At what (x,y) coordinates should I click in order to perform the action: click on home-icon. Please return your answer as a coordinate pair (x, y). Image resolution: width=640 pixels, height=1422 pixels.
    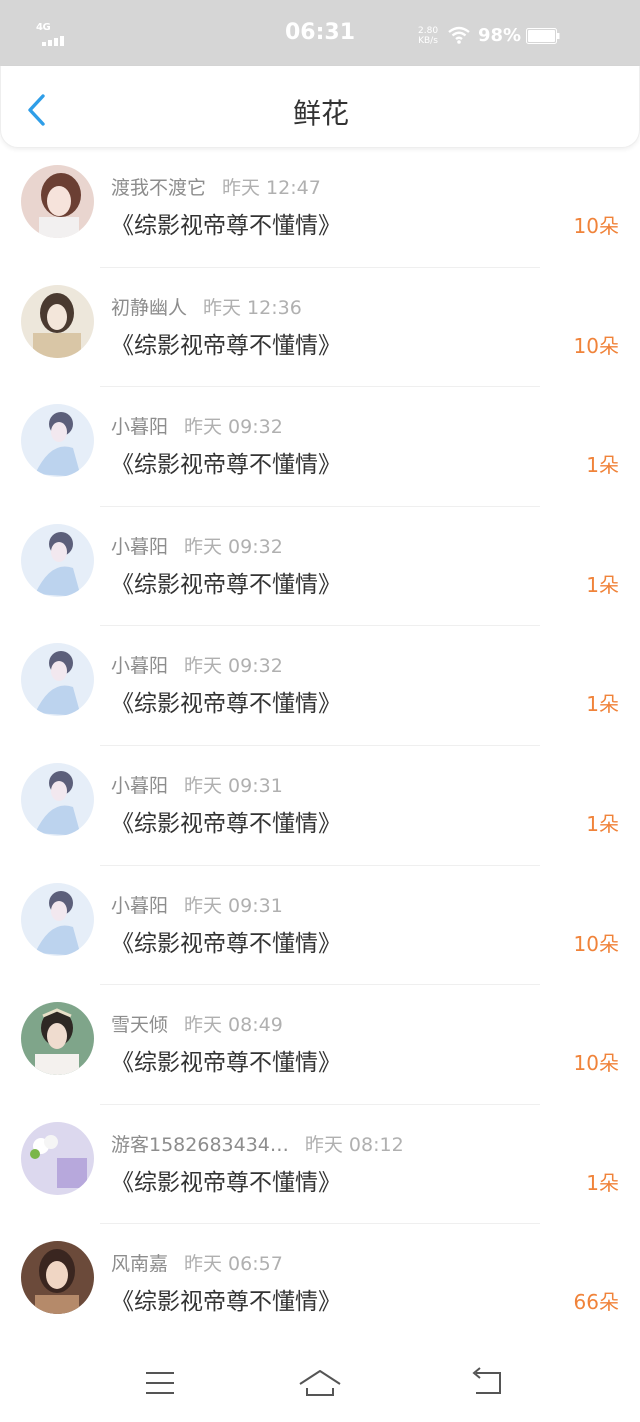
    Looking at the image, I should click on (320, 1383).